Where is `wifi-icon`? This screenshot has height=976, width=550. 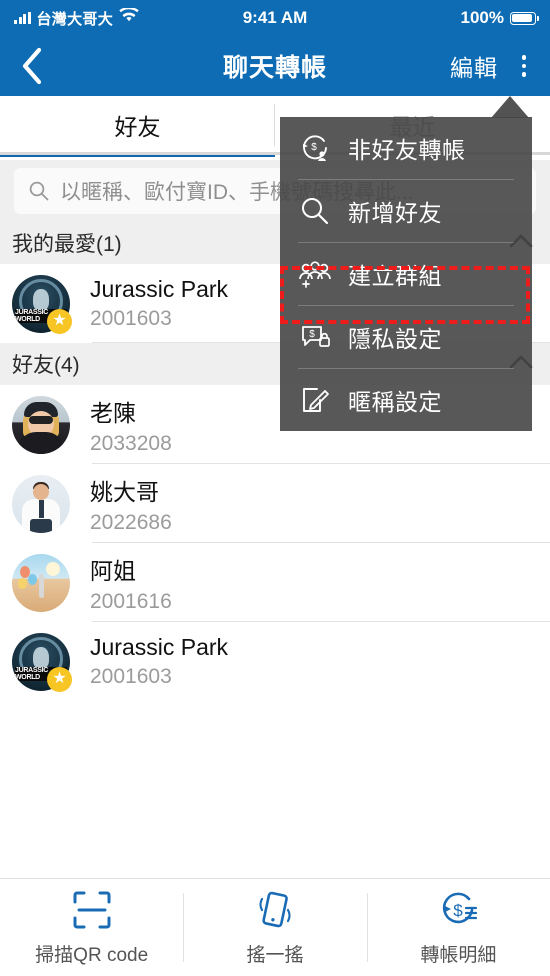 wifi-icon is located at coordinates (129, 17).